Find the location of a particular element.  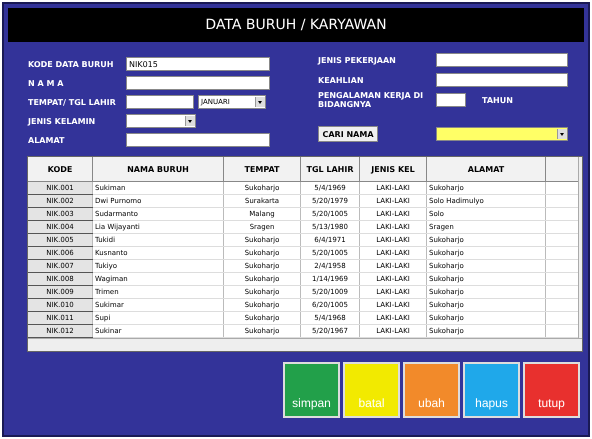

column-header: KODE is located at coordinates (60, 169).